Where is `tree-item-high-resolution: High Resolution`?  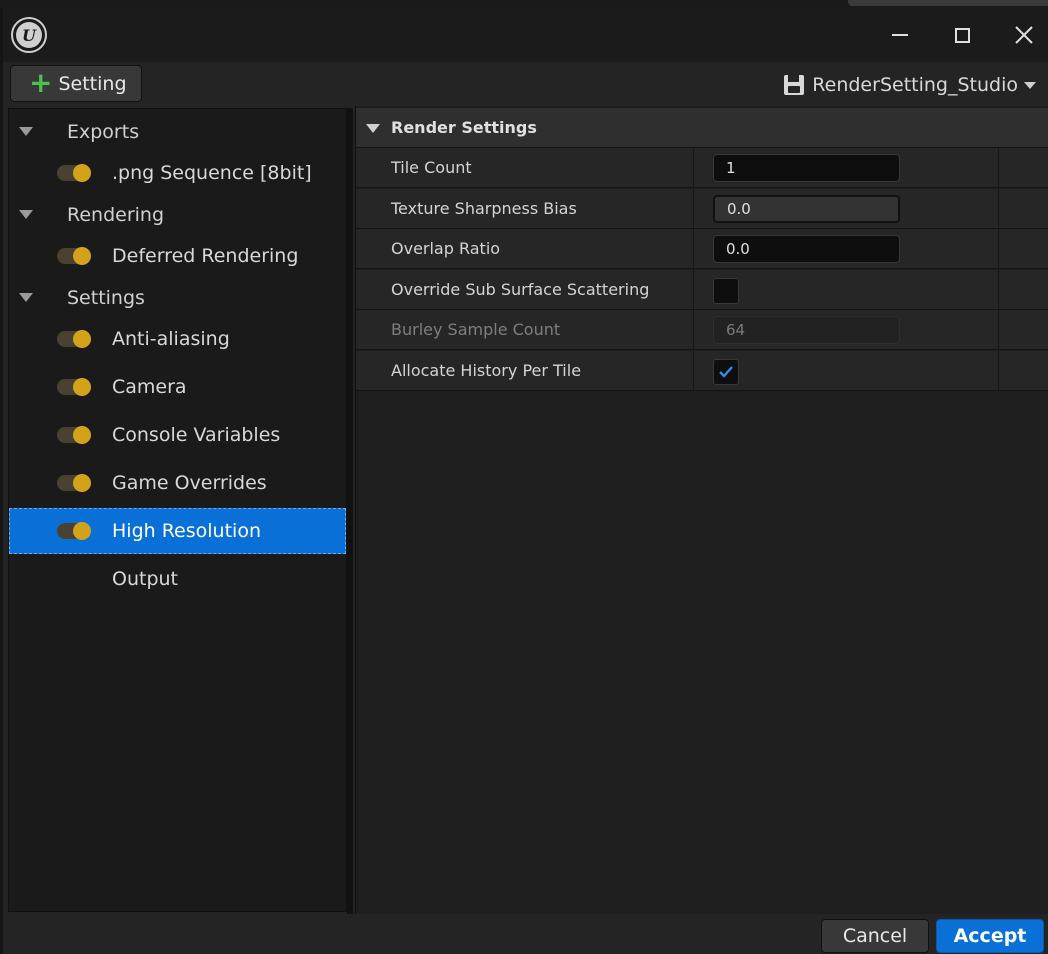
tree-item-high-resolution: High Resolution is located at coordinates (177, 531).